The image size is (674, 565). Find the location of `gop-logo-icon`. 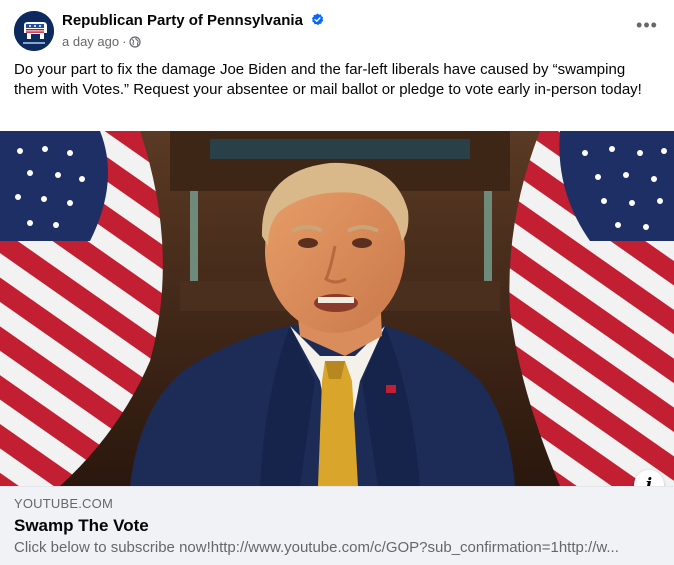

gop-logo-icon is located at coordinates (34, 31).